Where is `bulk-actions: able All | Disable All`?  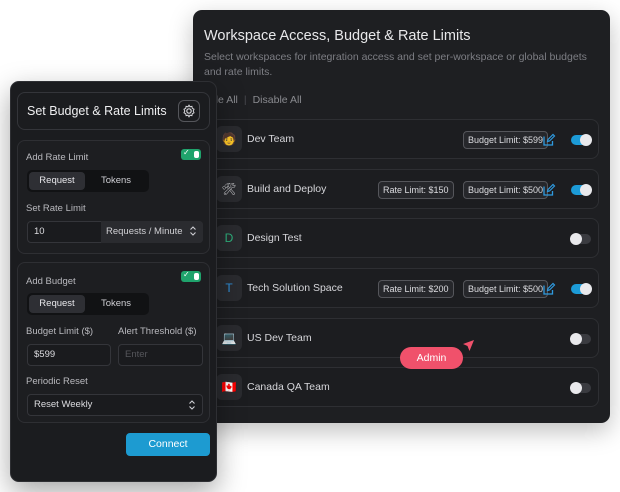 bulk-actions: able All | Disable All is located at coordinates (253, 100).